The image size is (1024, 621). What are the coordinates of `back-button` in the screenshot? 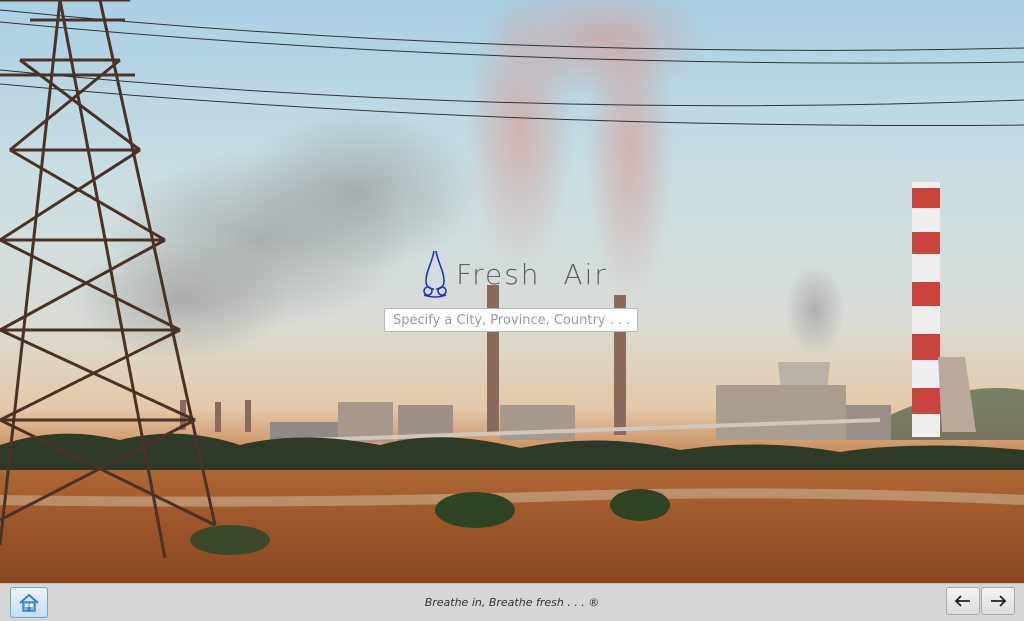 It's located at (963, 601).